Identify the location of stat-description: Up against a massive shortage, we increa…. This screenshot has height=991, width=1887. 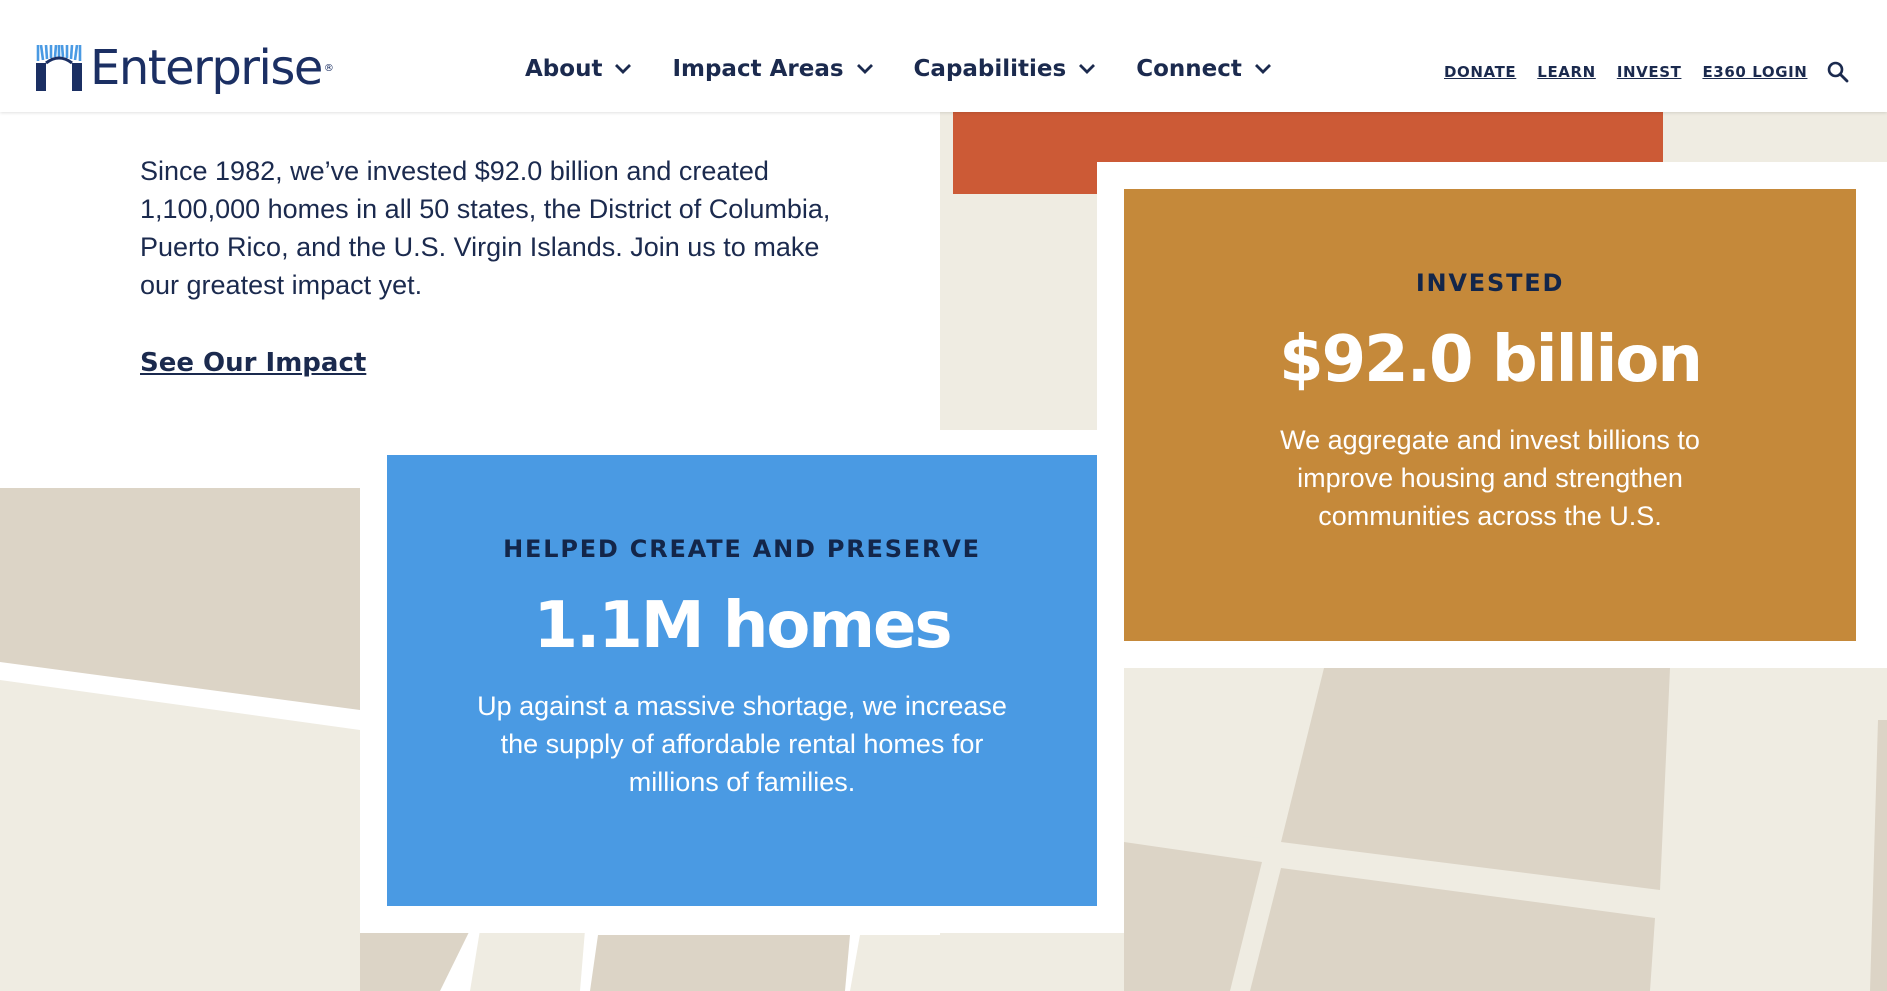
(742, 744).